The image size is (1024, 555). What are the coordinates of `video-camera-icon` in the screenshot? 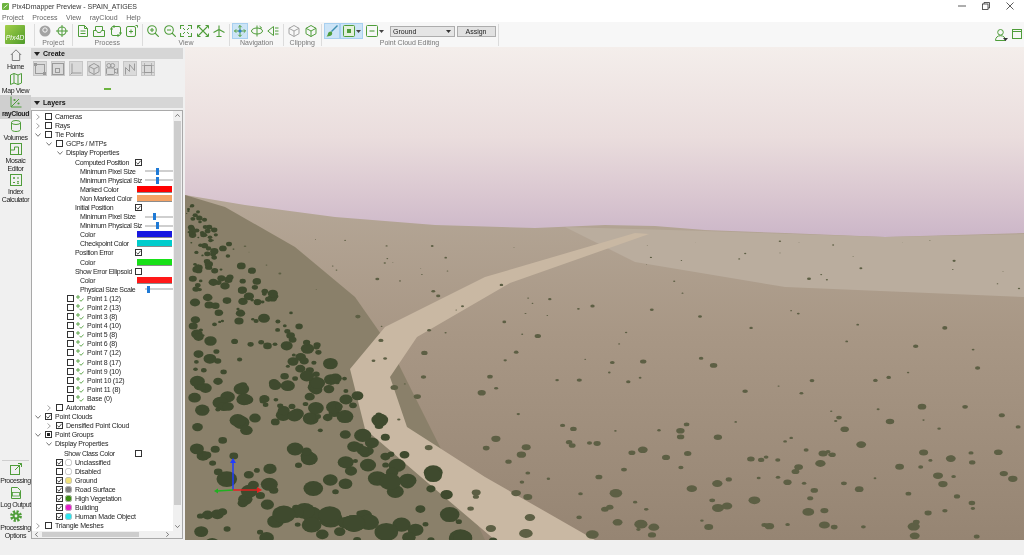 It's located at (112, 68).